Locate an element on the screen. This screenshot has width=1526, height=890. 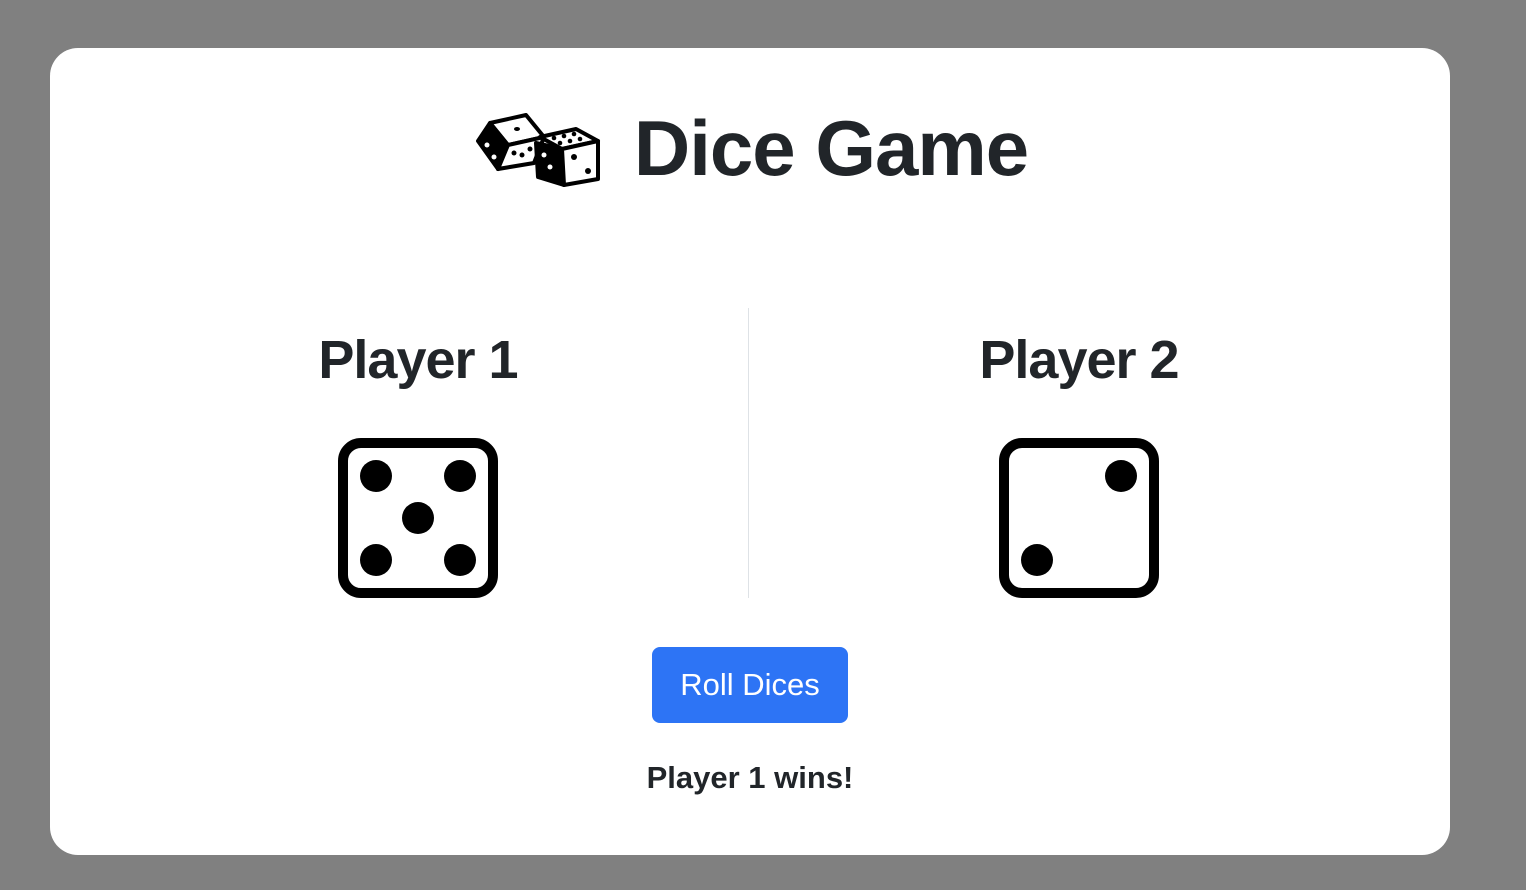
die-face-5-icon is located at coordinates (418, 518).